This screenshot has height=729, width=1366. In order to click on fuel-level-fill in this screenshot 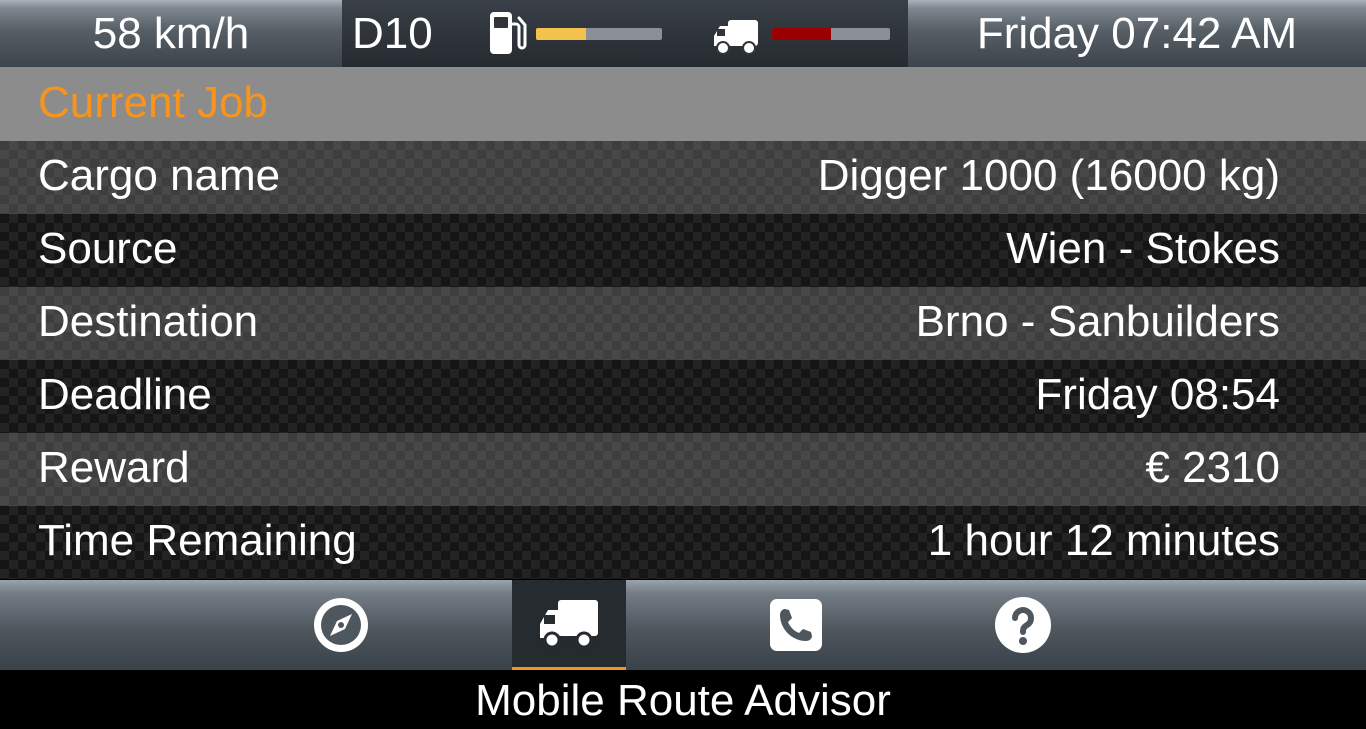, I will do `click(561, 34)`.